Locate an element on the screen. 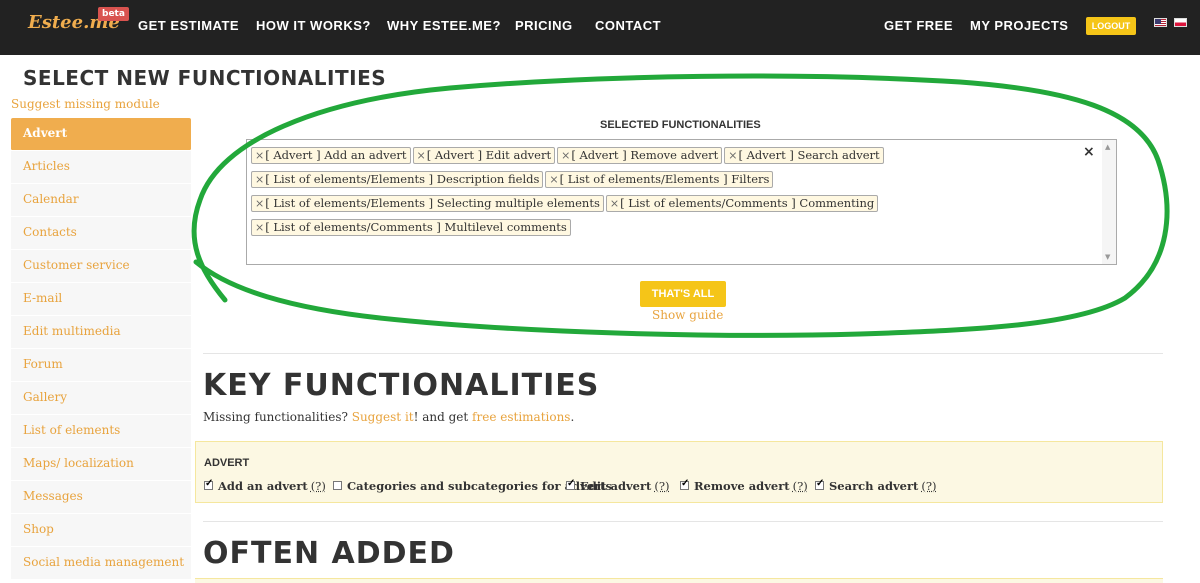 The image size is (1200, 583). advert-panel-title: ADVERT is located at coordinates (227, 463).